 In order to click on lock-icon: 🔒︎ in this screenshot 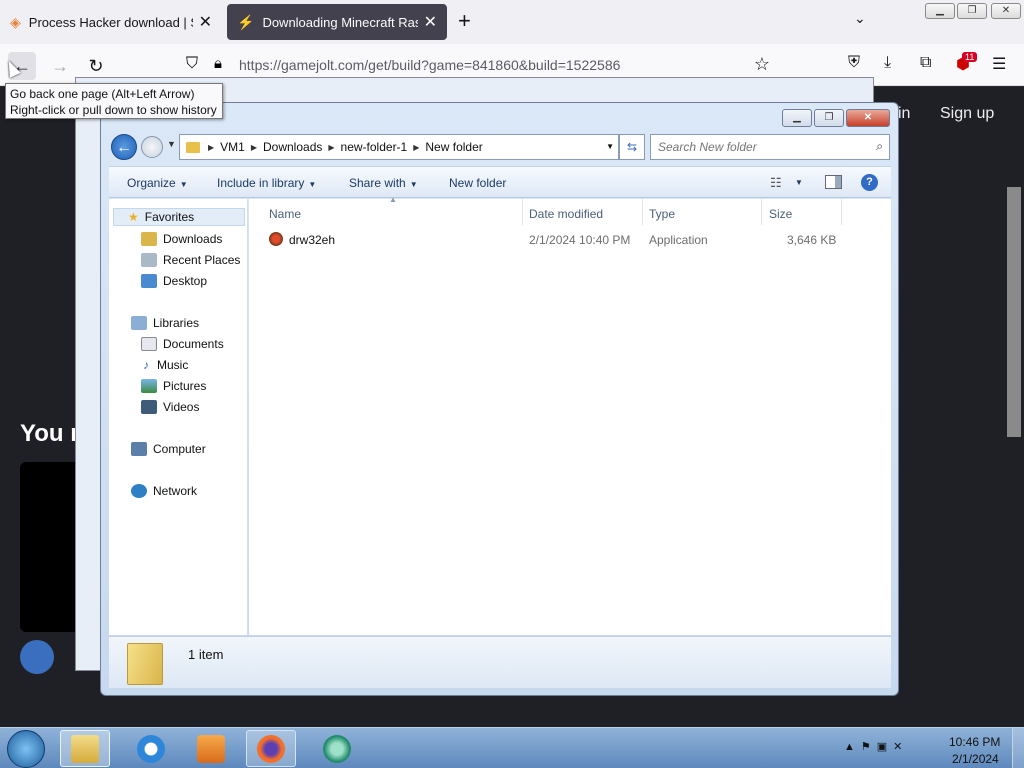, I will do `click(218, 63)`.